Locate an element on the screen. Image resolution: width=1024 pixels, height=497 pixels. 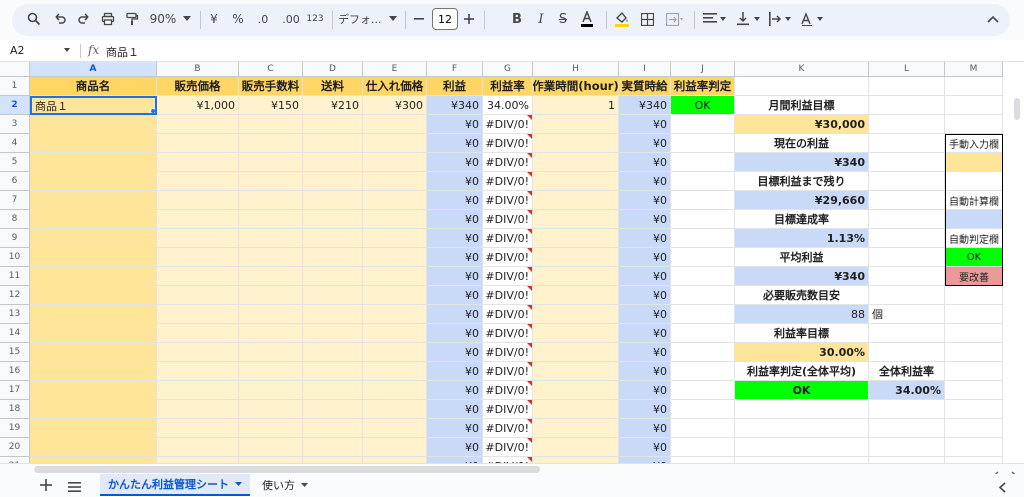
font-size-increase-button is located at coordinates (469, 19).